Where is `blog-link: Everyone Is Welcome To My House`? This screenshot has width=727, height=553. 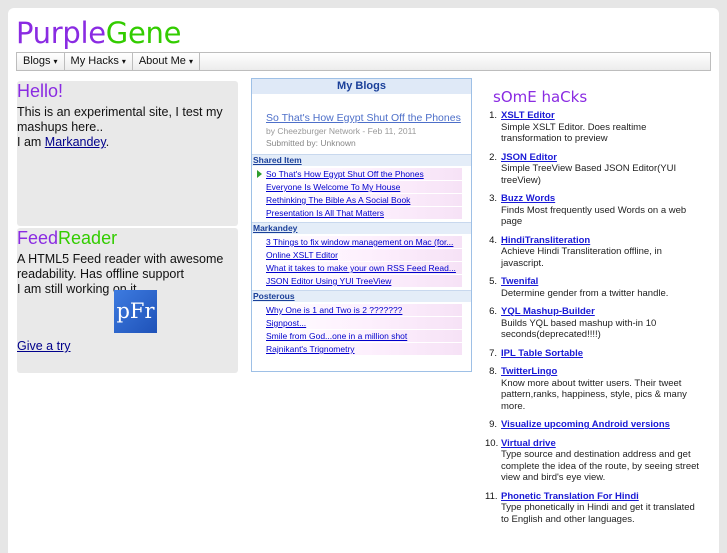
blog-link: Everyone Is Welcome To My House is located at coordinates (333, 187).